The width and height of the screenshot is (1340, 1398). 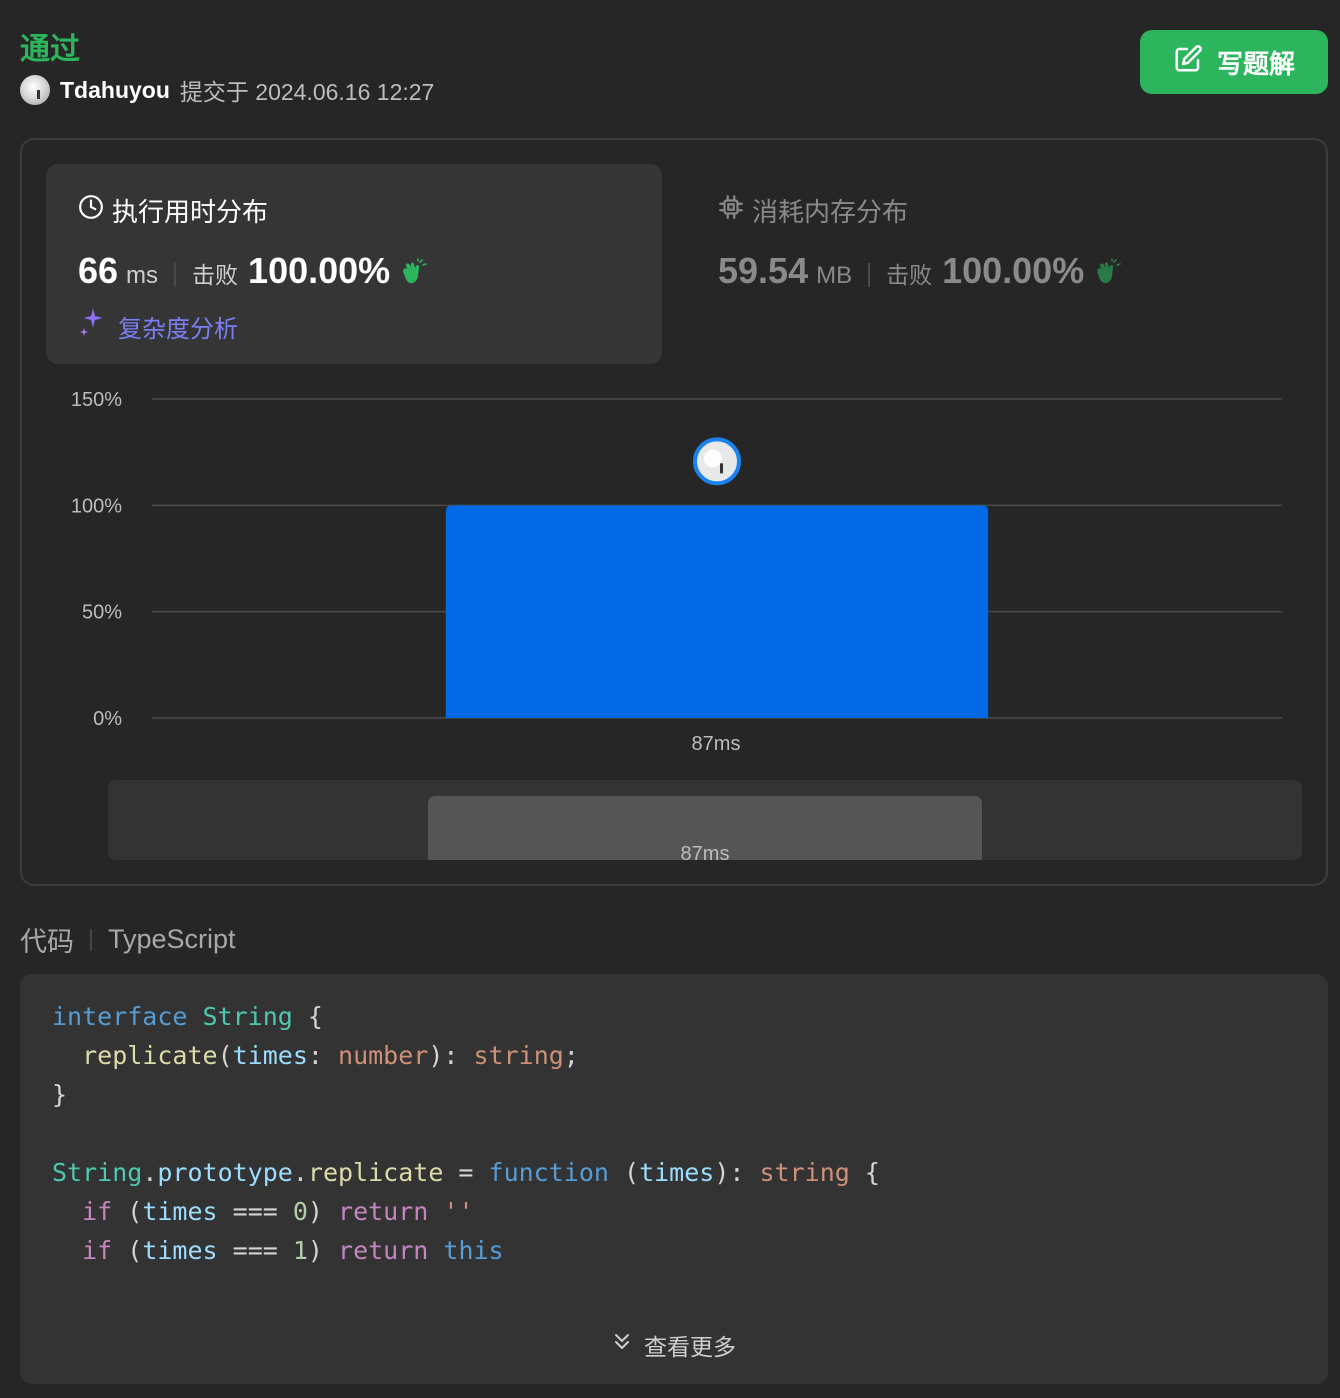 I want to click on avatar-highlight, so click(x=713, y=458).